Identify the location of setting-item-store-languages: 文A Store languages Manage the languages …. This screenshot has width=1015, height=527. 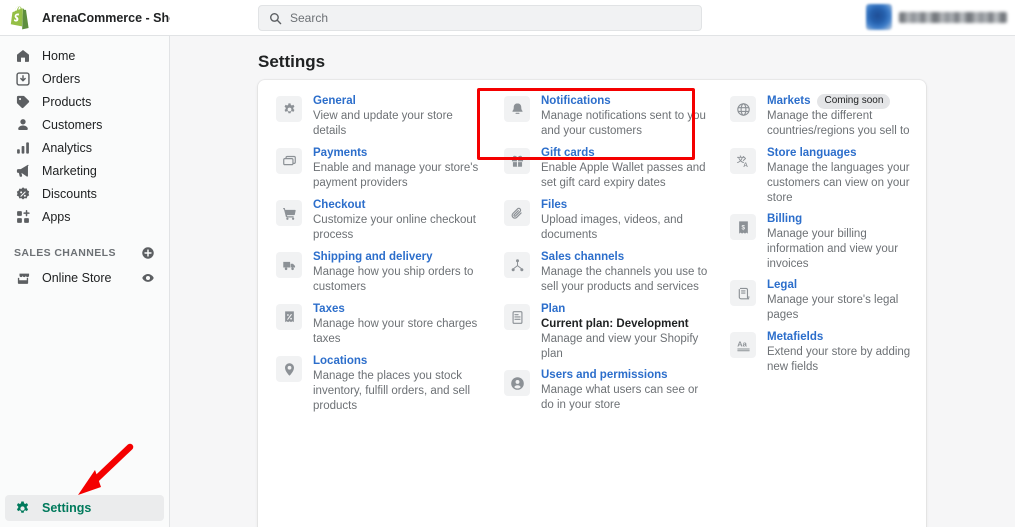
(826, 176).